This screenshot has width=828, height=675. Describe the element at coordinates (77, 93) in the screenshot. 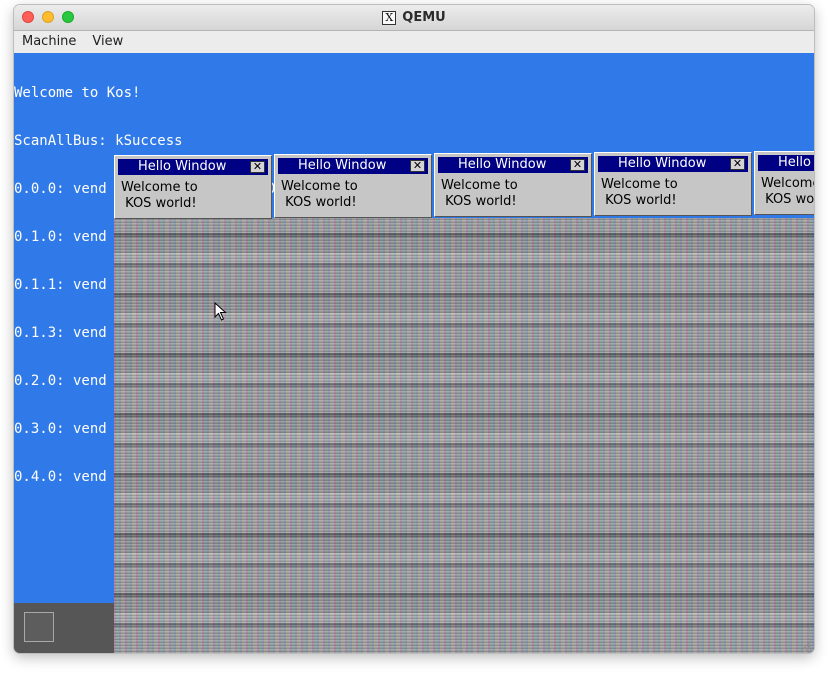

I see `console-line: Welcome to Kos!` at that location.